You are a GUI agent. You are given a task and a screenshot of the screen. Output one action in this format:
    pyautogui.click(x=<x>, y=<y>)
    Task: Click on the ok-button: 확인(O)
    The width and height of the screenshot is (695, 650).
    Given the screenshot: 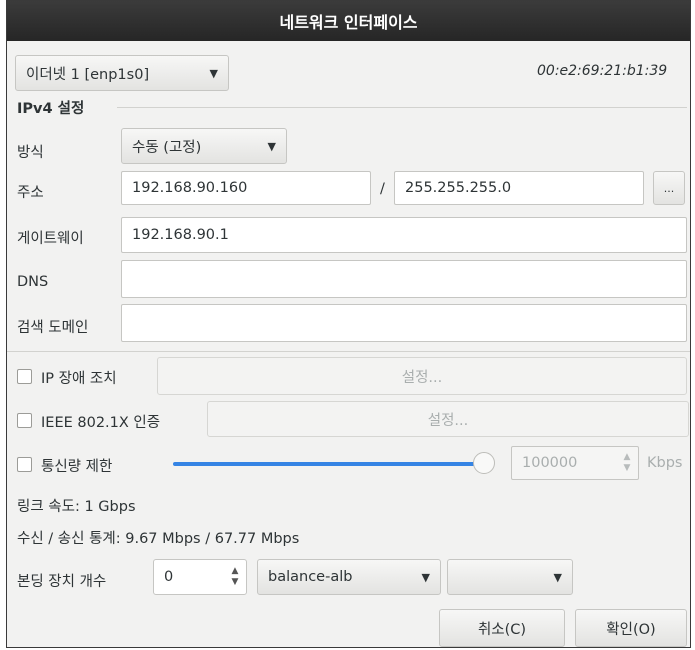 What is the action you would take?
    pyautogui.click(x=631, y=628)
    